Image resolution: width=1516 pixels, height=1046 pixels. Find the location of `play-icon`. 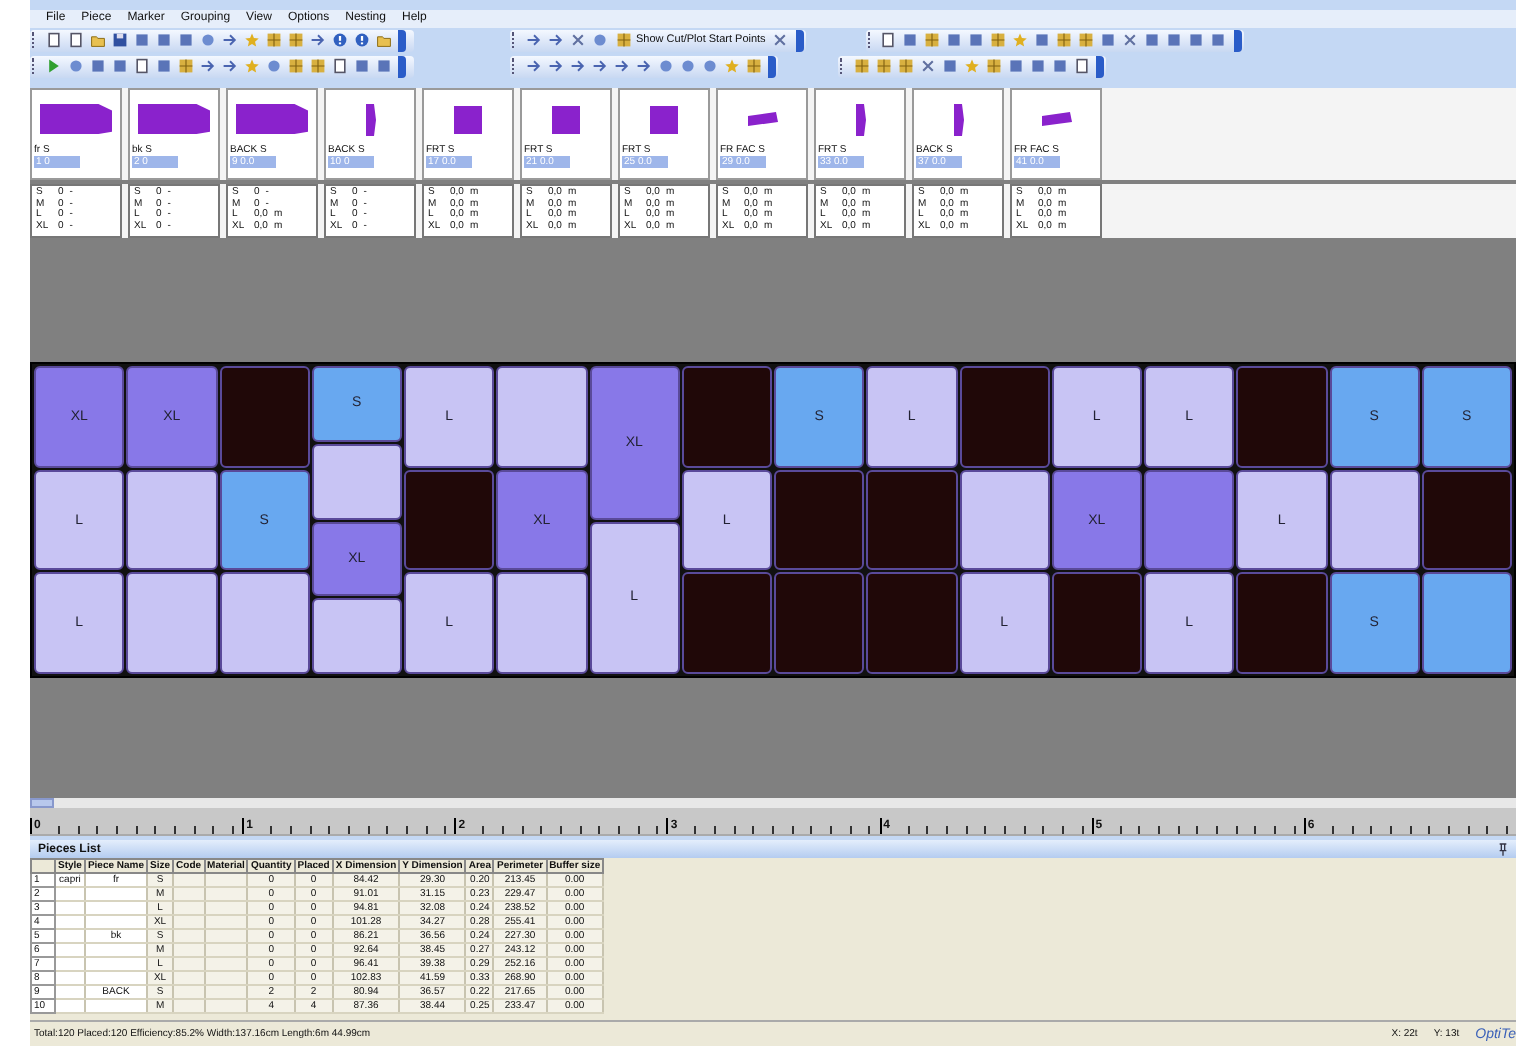

play-icon is located at coordinates (53, 66).